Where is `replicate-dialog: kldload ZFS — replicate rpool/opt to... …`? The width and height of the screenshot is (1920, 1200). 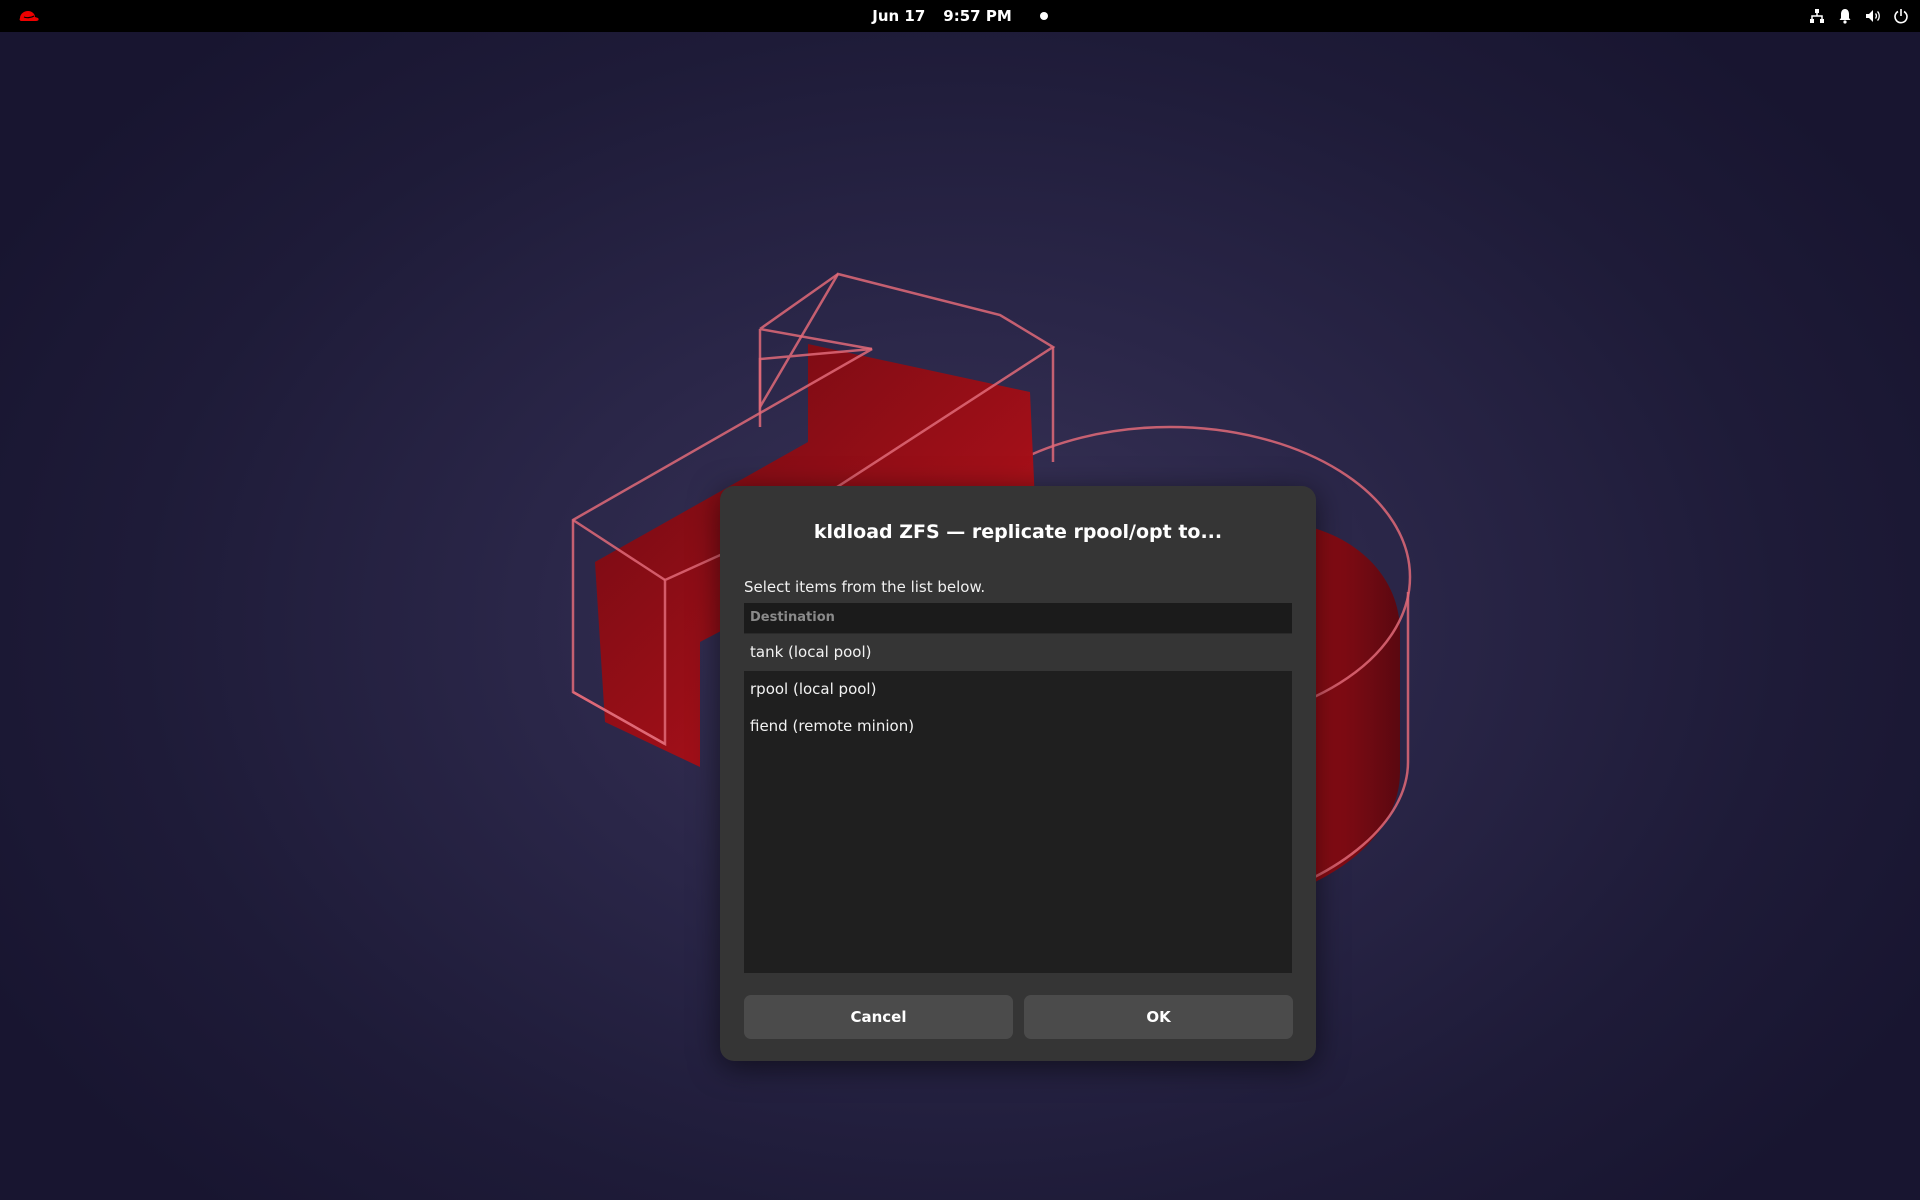 replicate-dialog: kldload ZFS — replicate rpool/opt to... … is located at coordinates (1018, 773).